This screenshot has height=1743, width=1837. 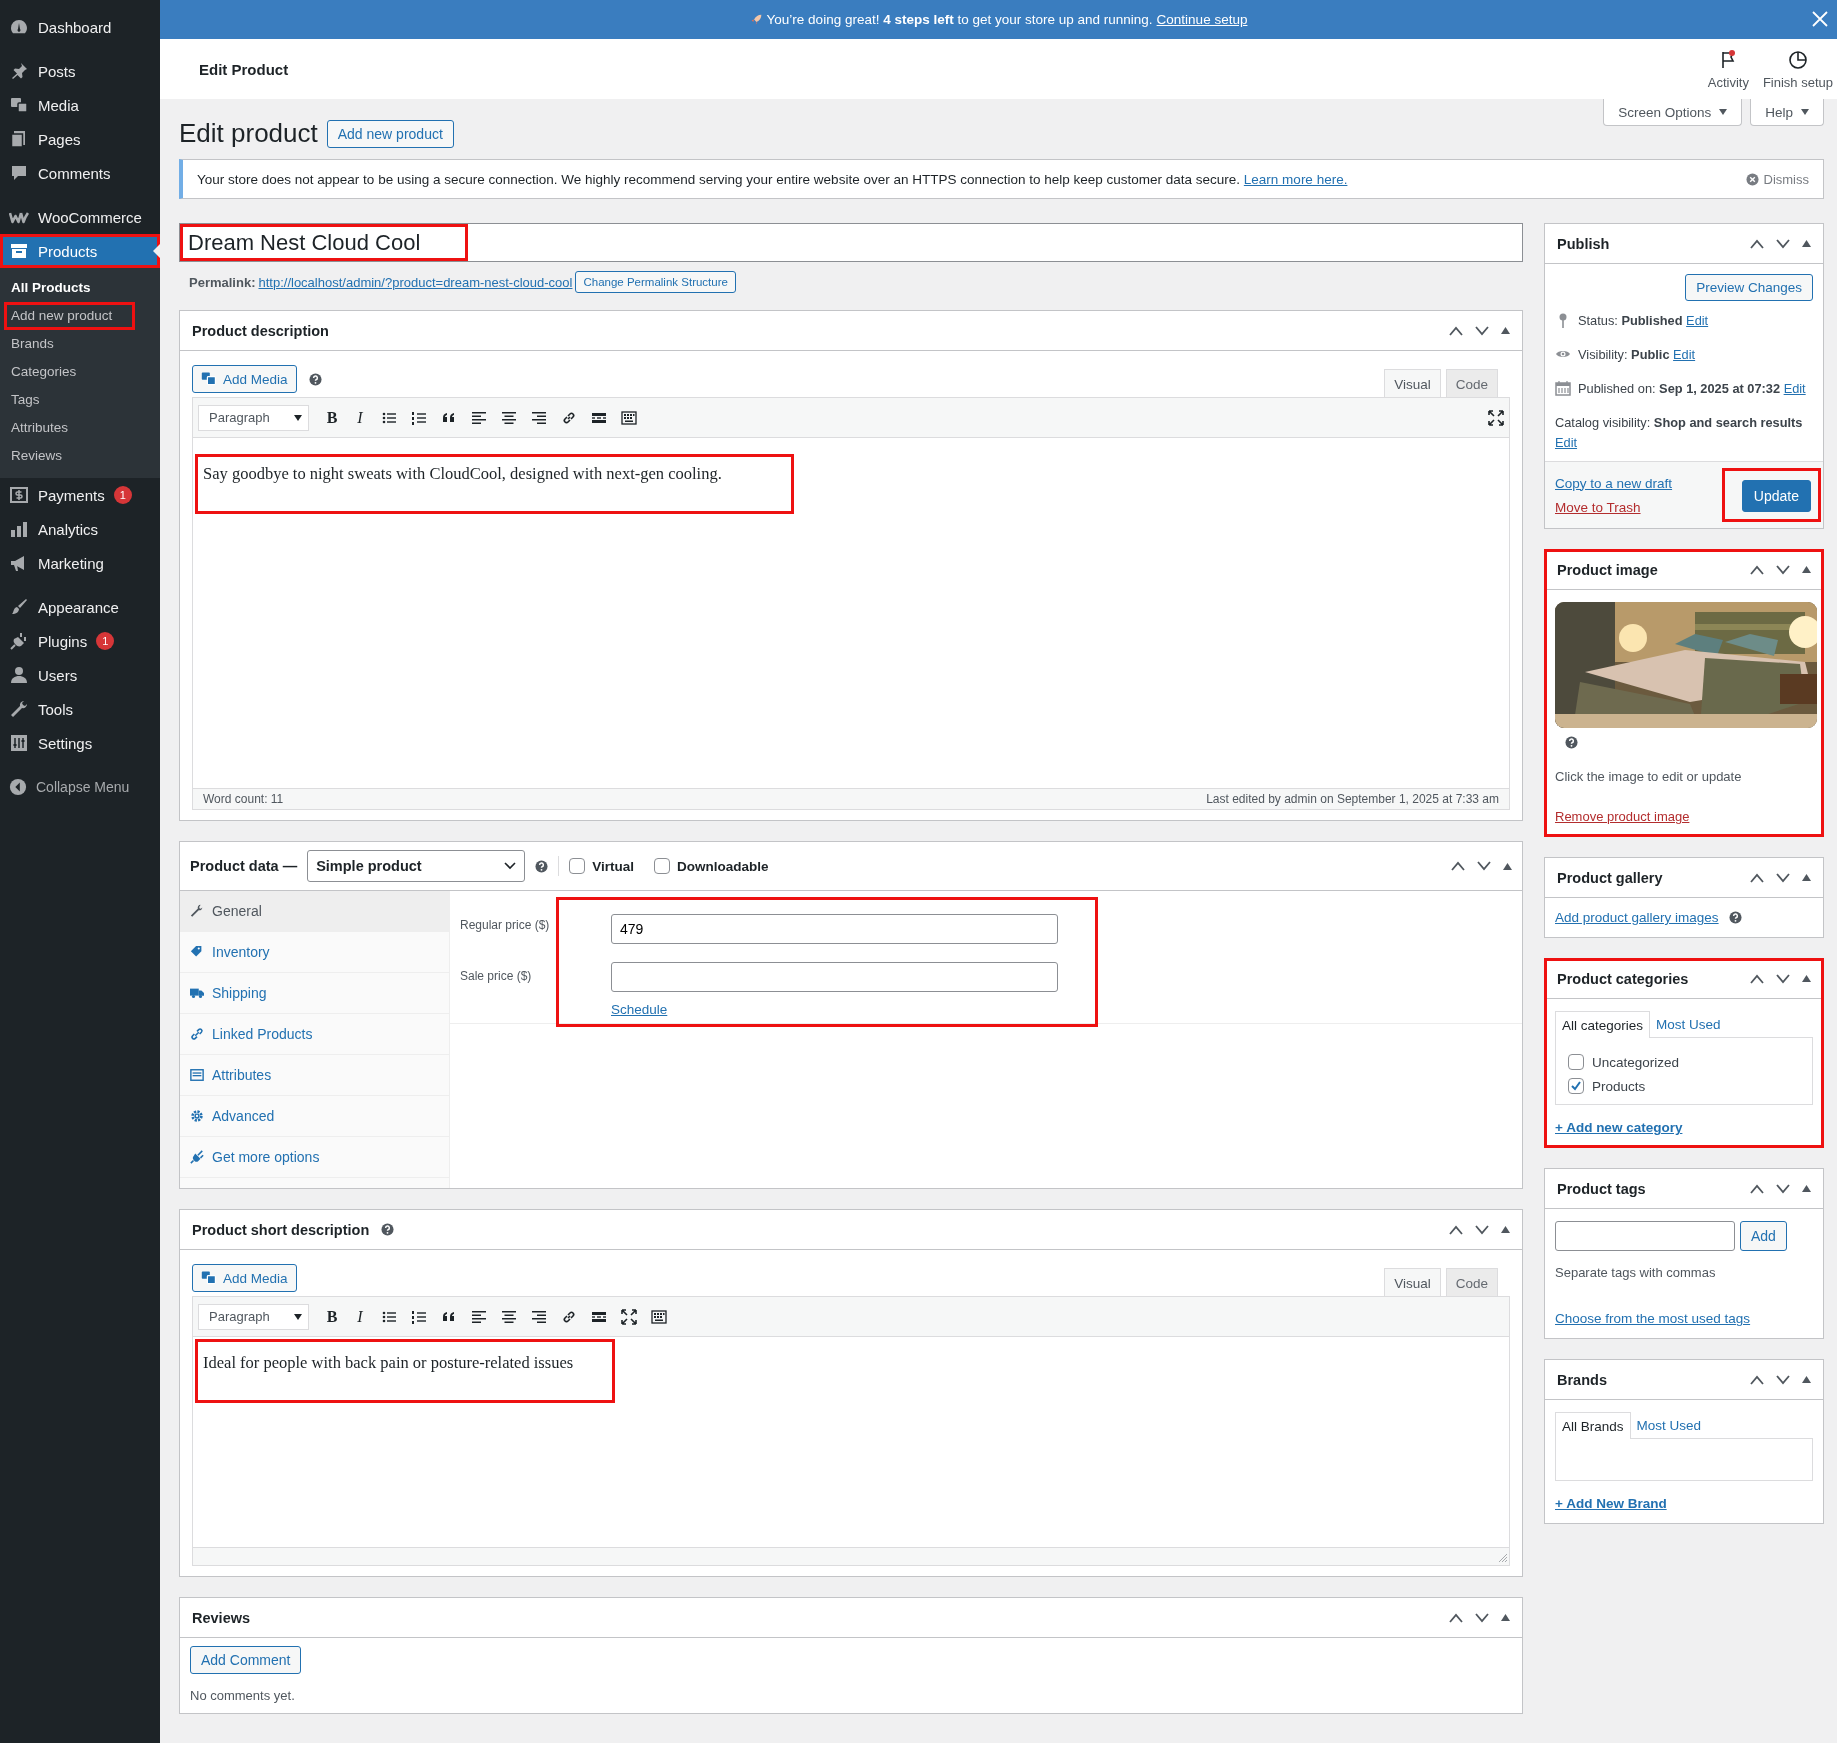 What do you see at coordinates (1622, 816) in the screenshot?
I see `remove-image-link: Remove product image` at bounding box center [1622, 816].